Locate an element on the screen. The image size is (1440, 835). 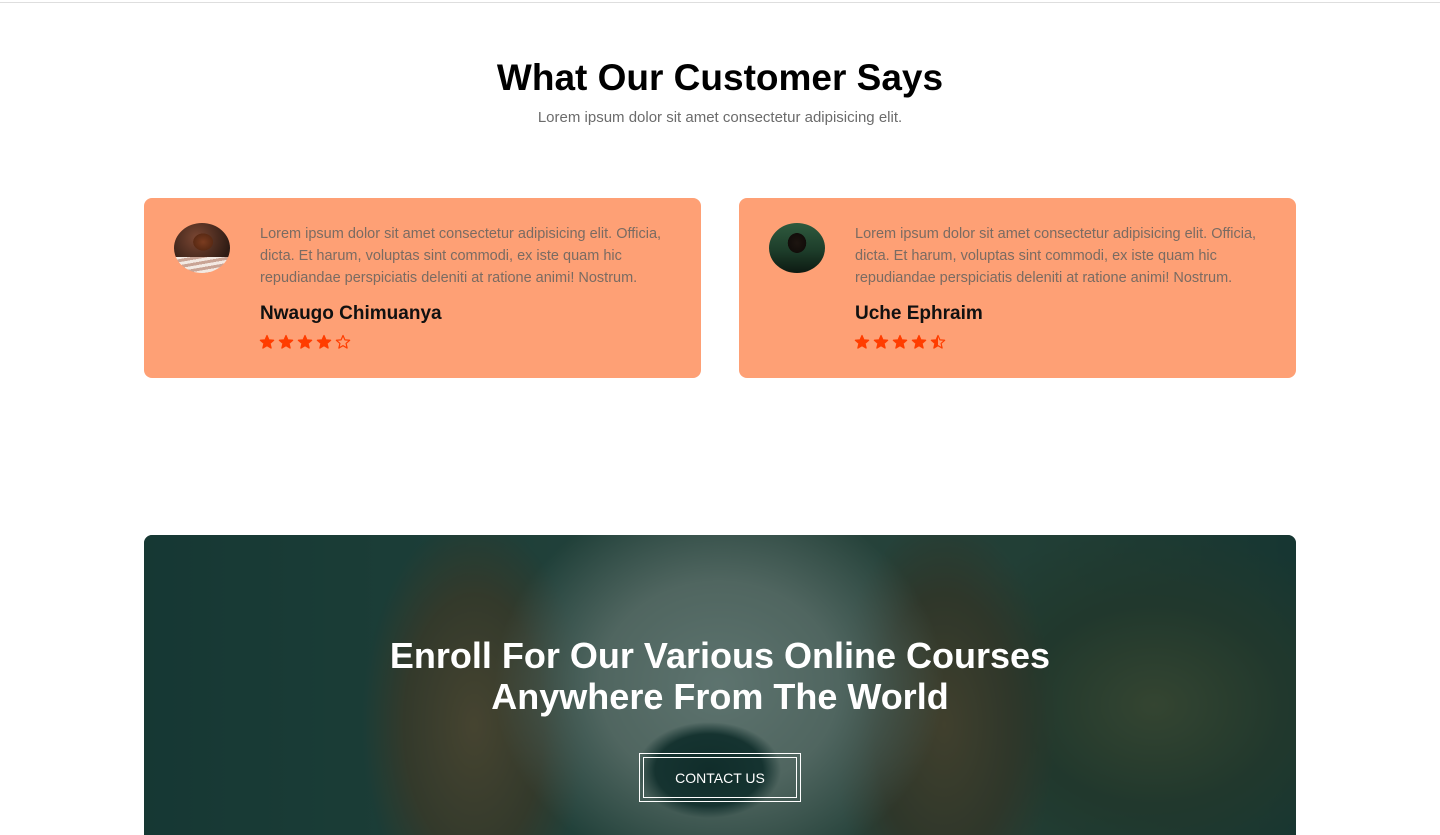
top-divider is located at coordinates (720, 2).